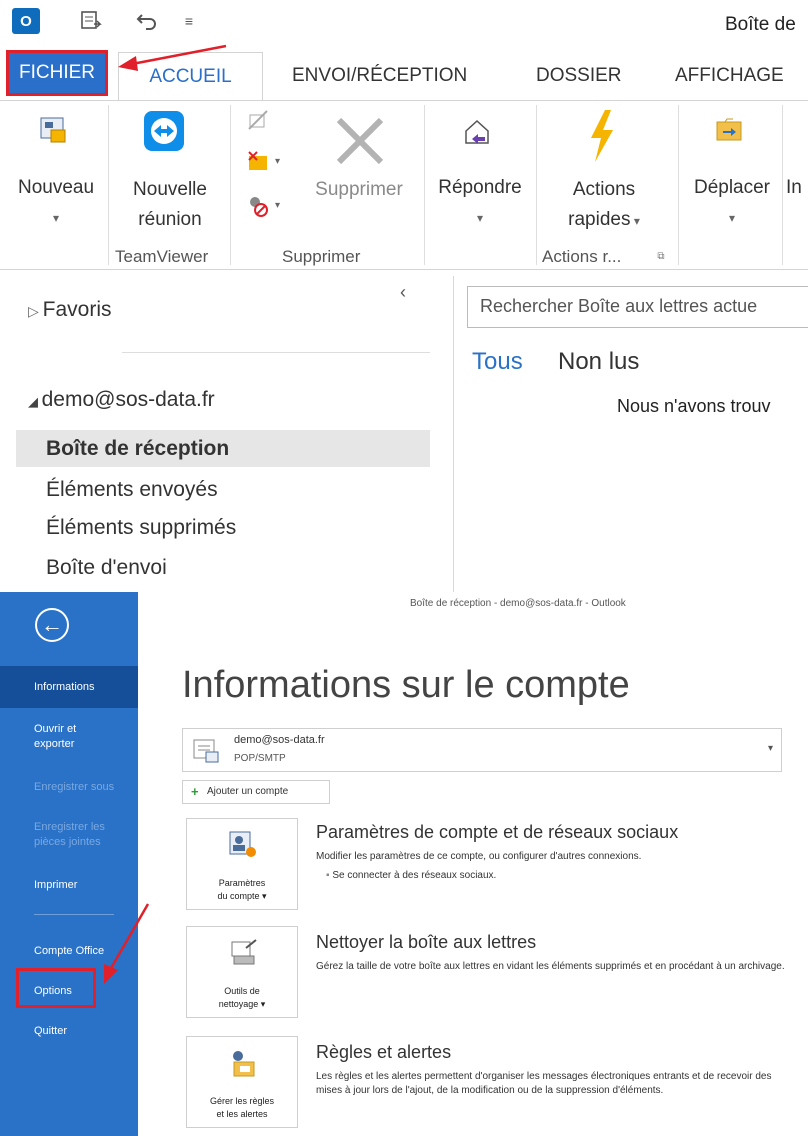 This screenshot has height=1136, width=808. I want to click on outlook-app-icon: O, so click(26, 21).